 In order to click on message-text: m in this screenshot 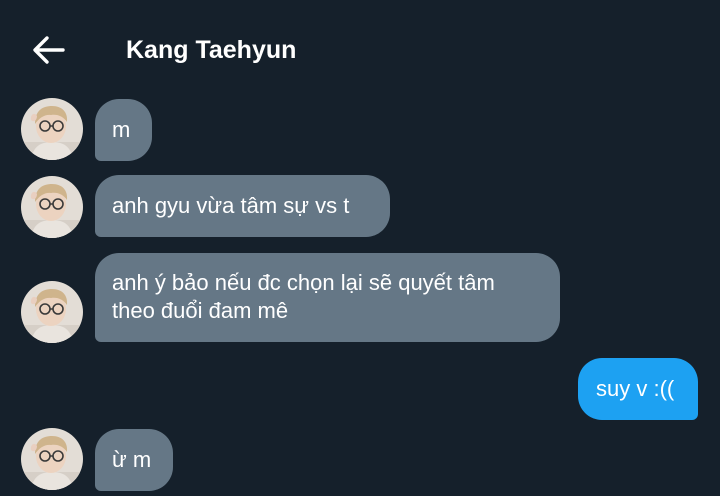, I will do `click(121, 129)`.